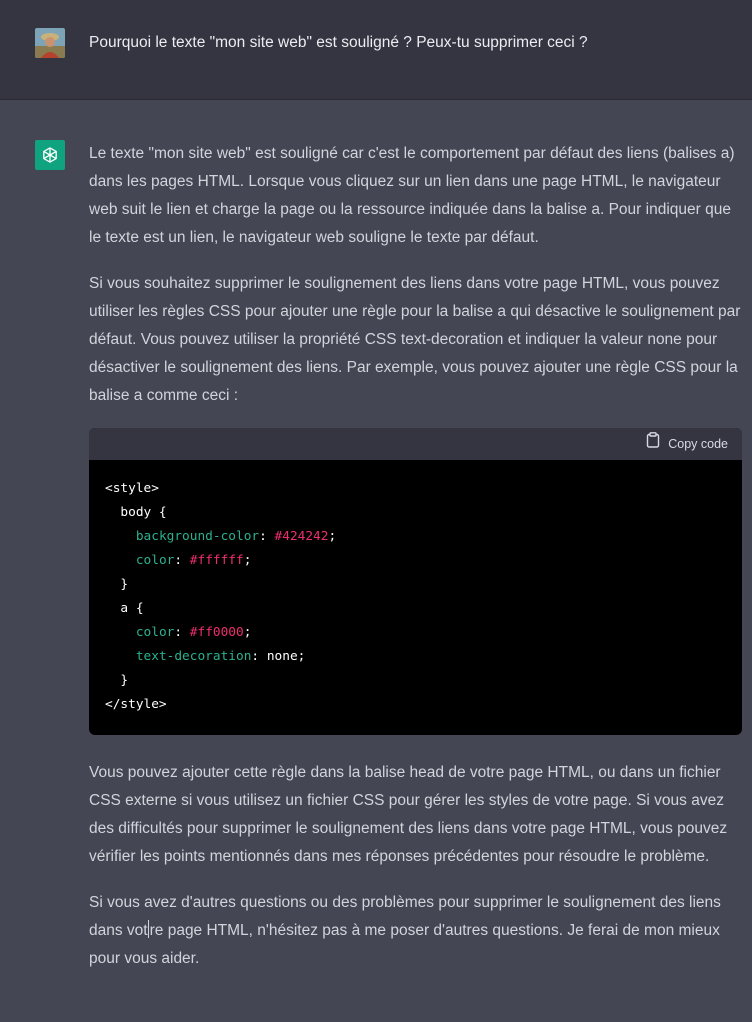  What do you see at coordinates (698, 444) in the screenshot?
I see `copy-code-label: Copy code` at bounding box center [698, 444].